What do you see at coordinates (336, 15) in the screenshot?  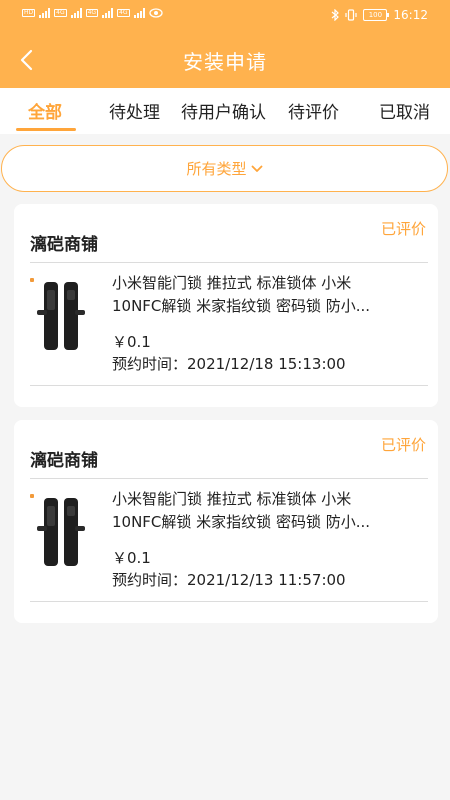 I see `bluetooth-icon` at bounding box center [336, 15].